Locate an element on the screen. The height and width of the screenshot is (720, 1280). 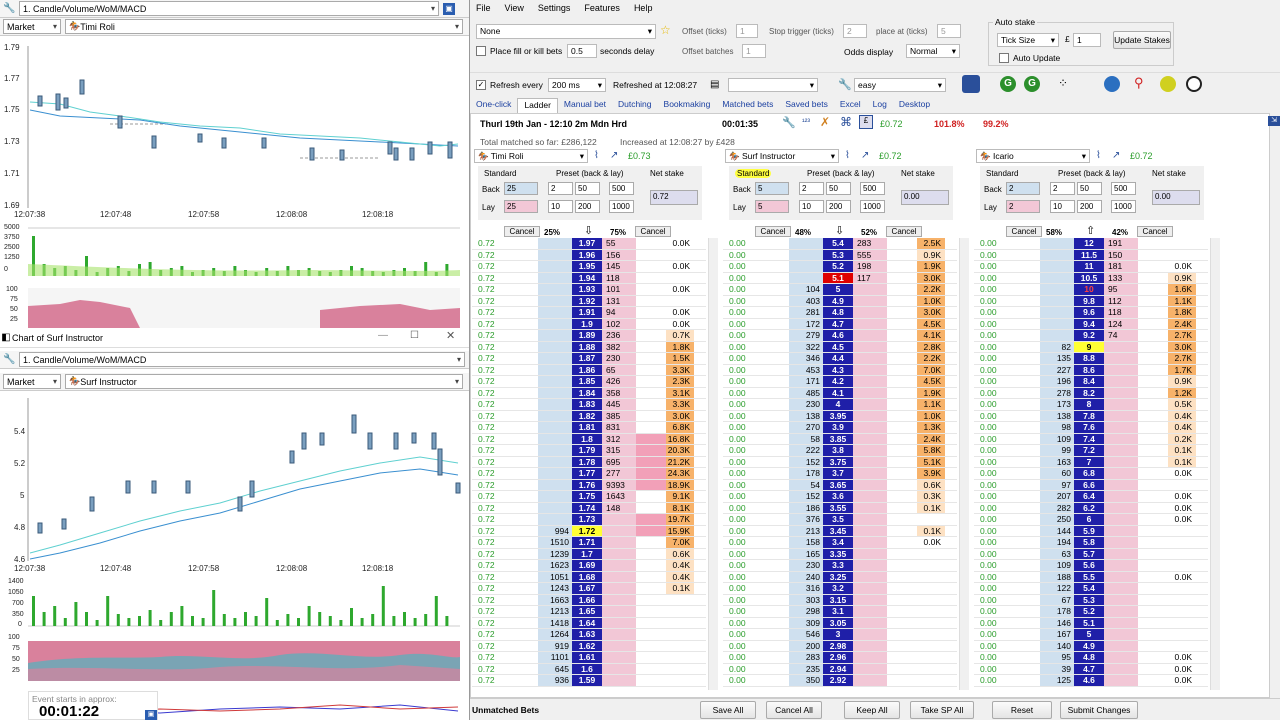
chart1-runner-select: 🏇 Timi Roli is located at coordinates (264, 26).